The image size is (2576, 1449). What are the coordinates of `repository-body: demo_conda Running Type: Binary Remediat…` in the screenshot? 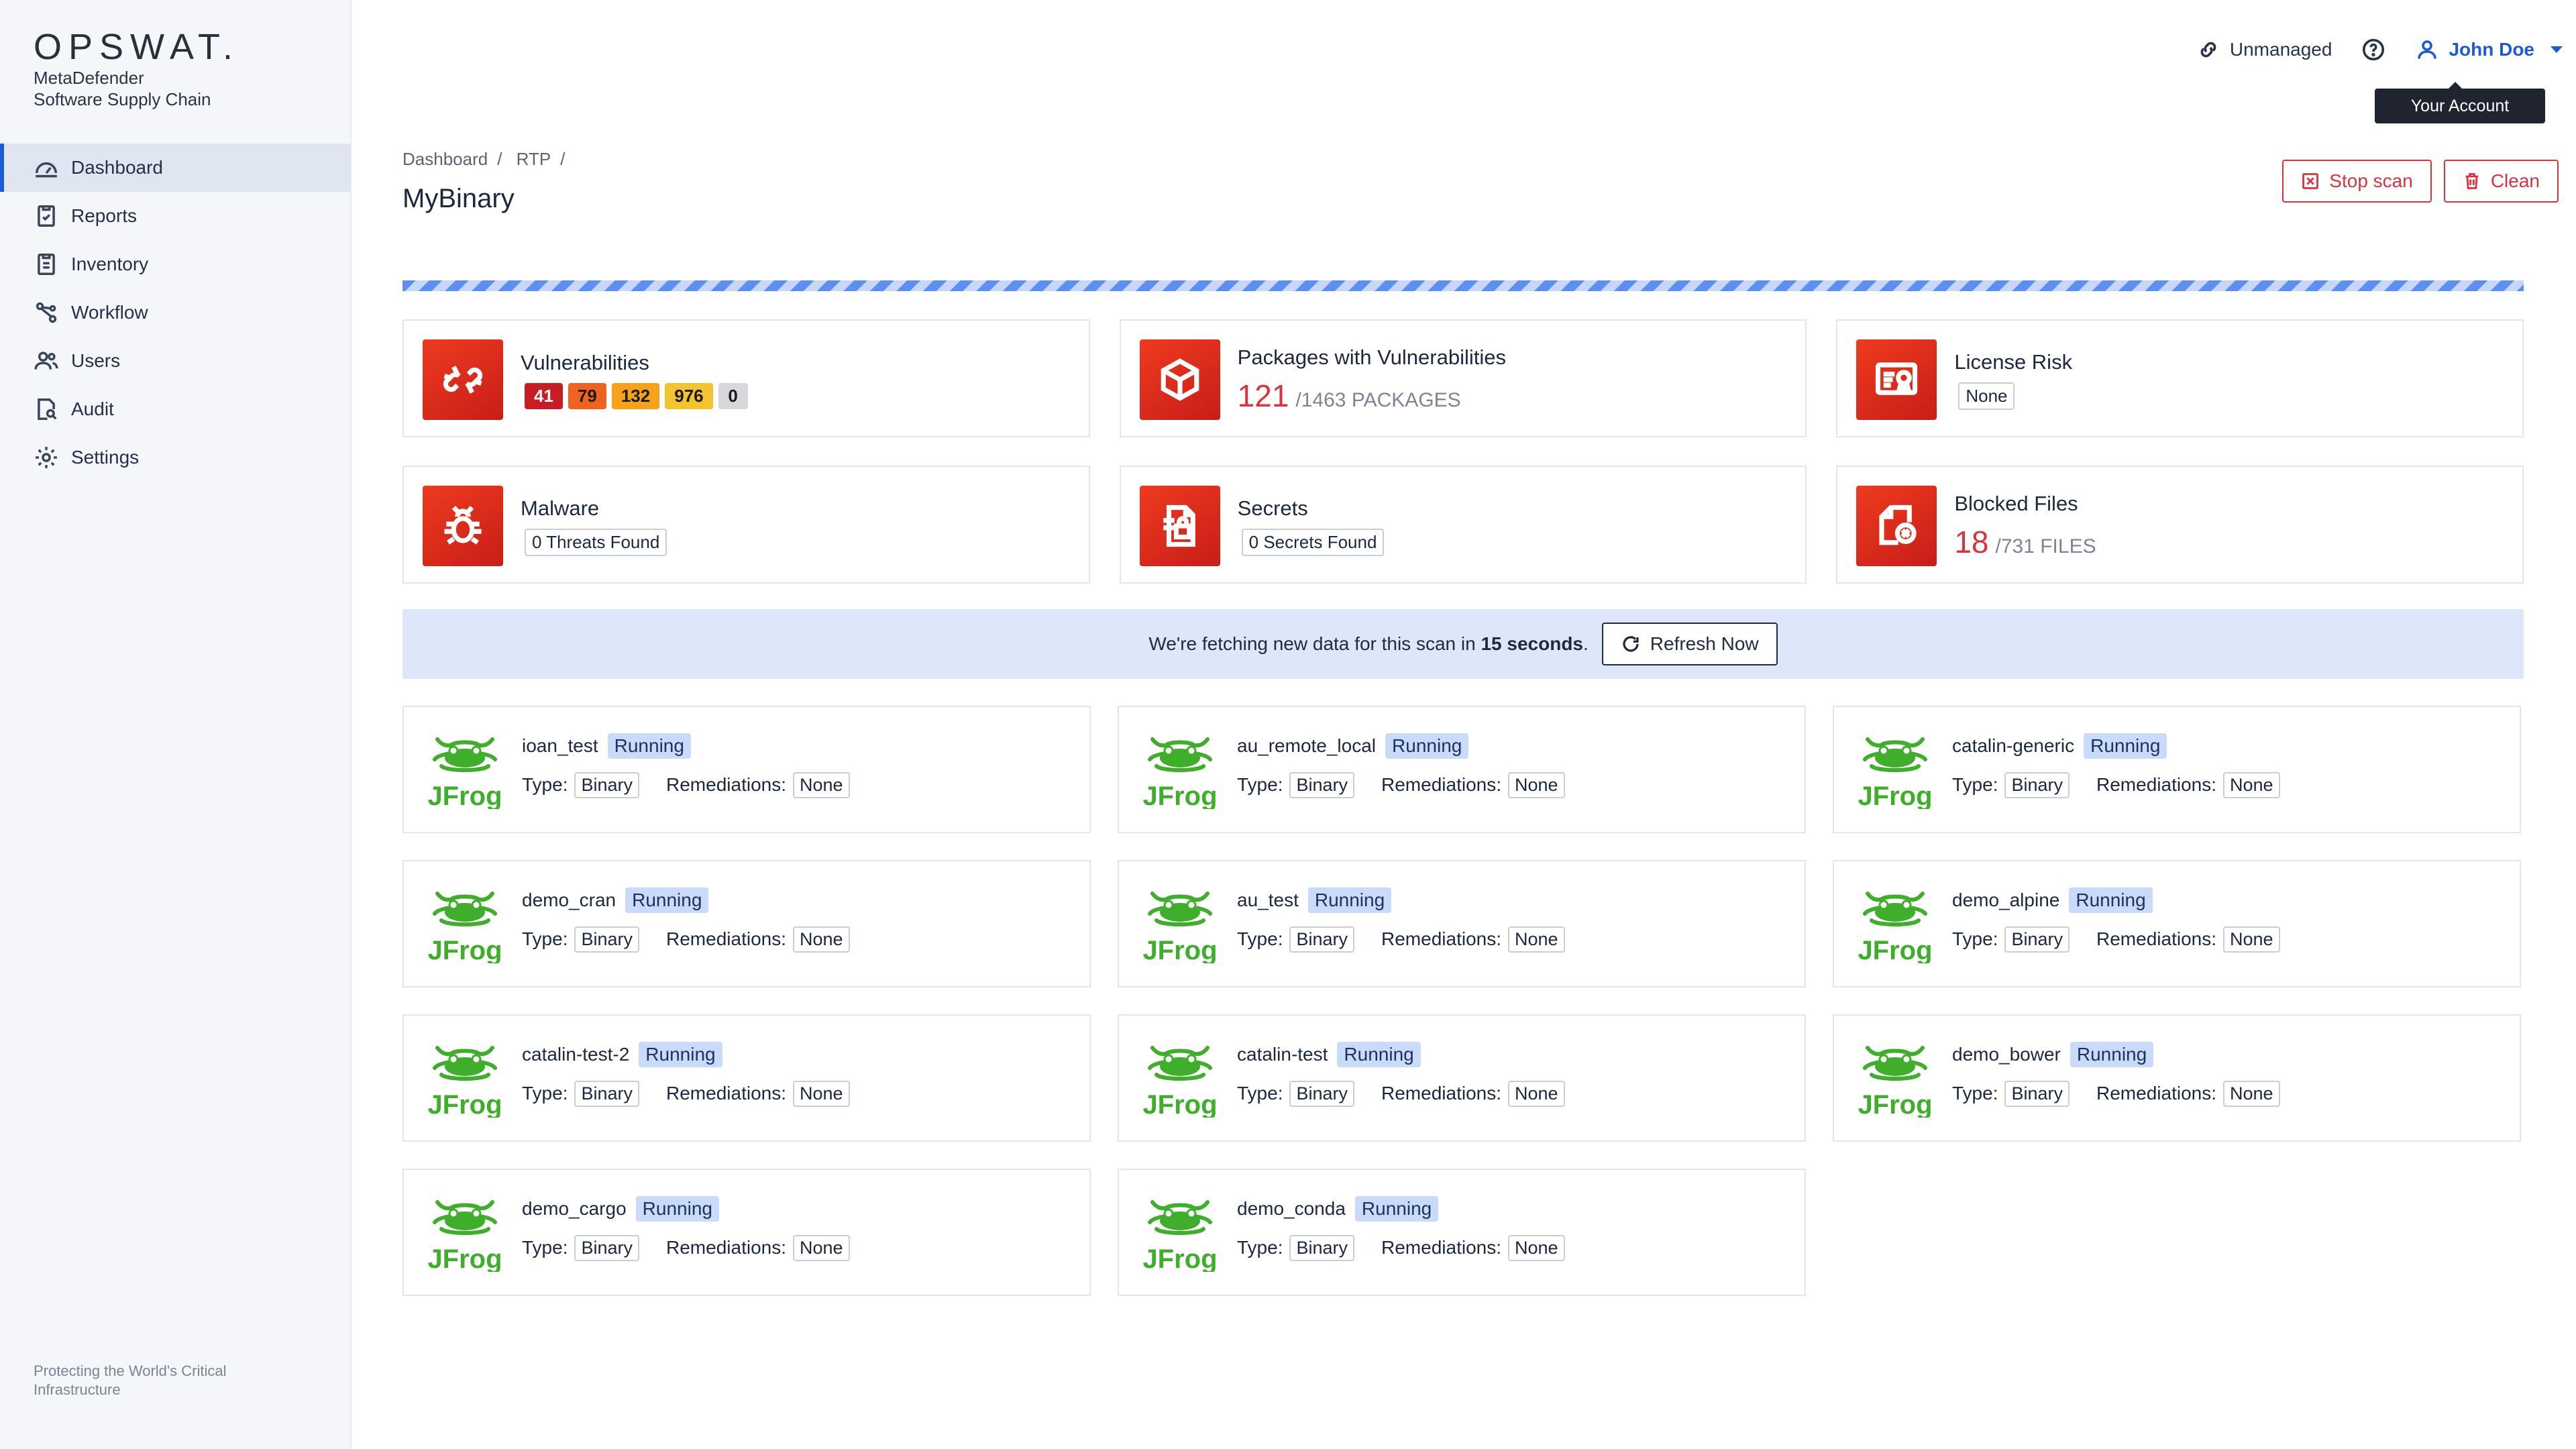 It's located at (1401, 1228).